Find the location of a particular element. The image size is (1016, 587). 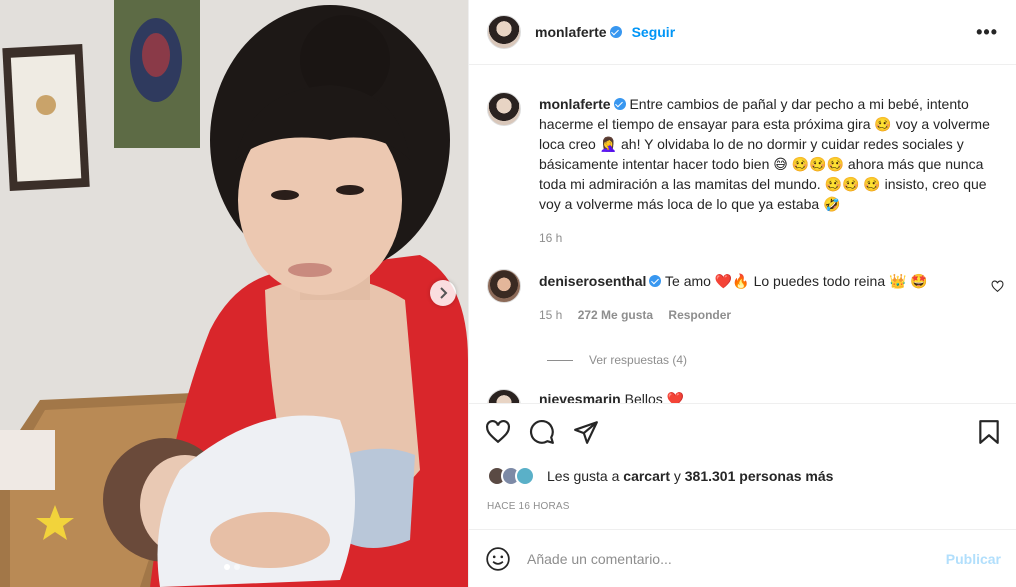

follow-button: Seguir is located at coordinates (654, 32).